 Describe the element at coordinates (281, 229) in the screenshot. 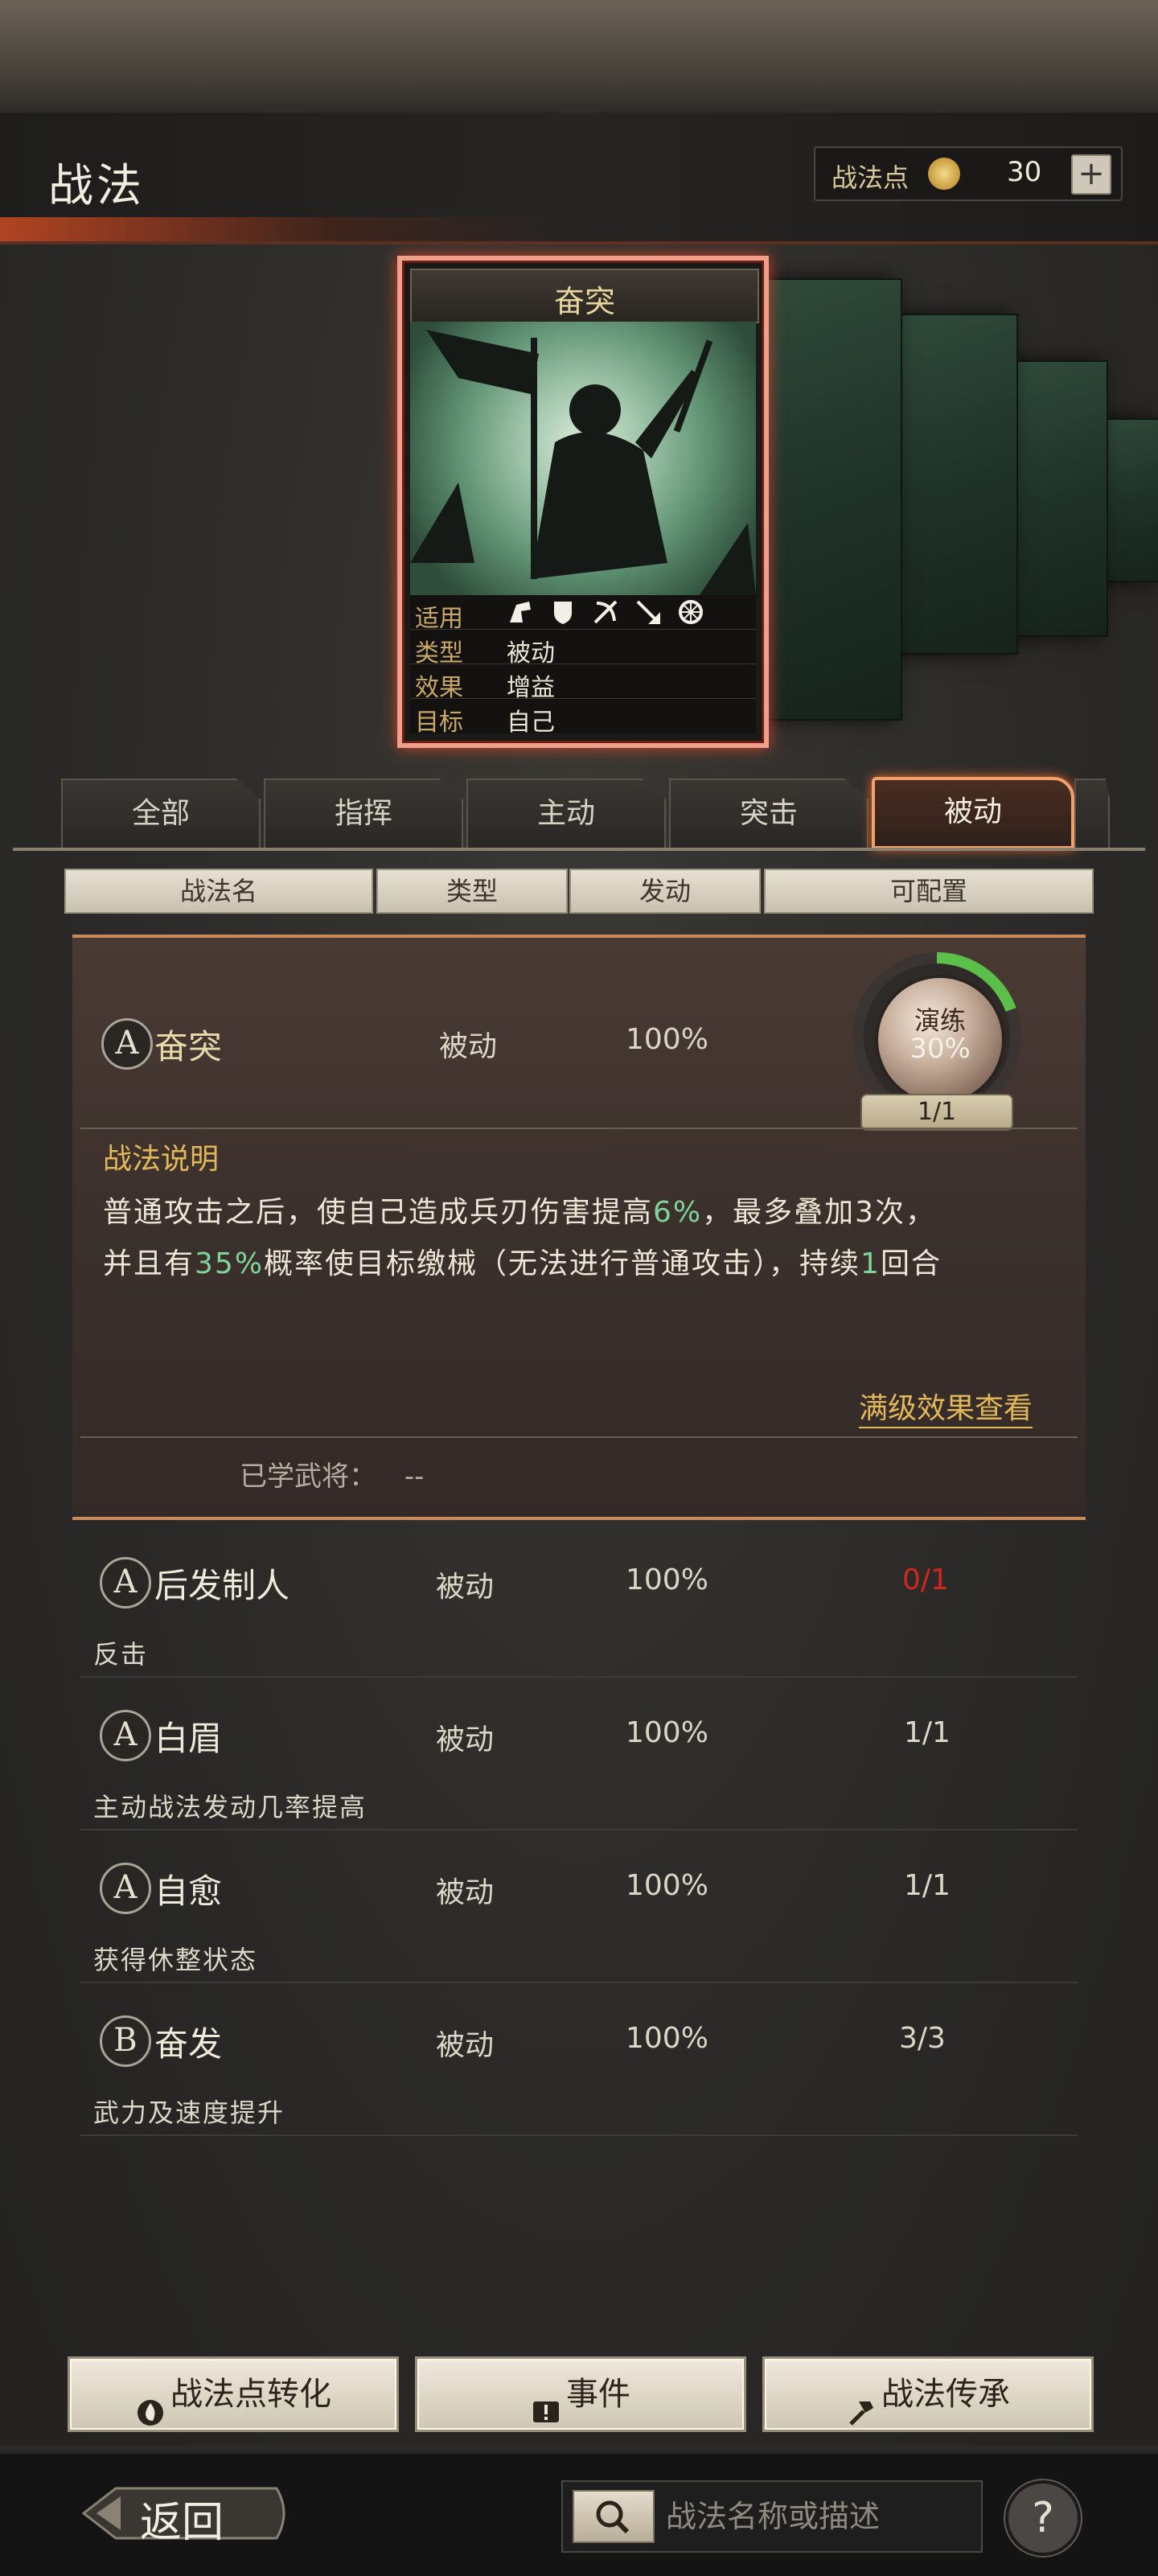

I see `header-glow` at that location.